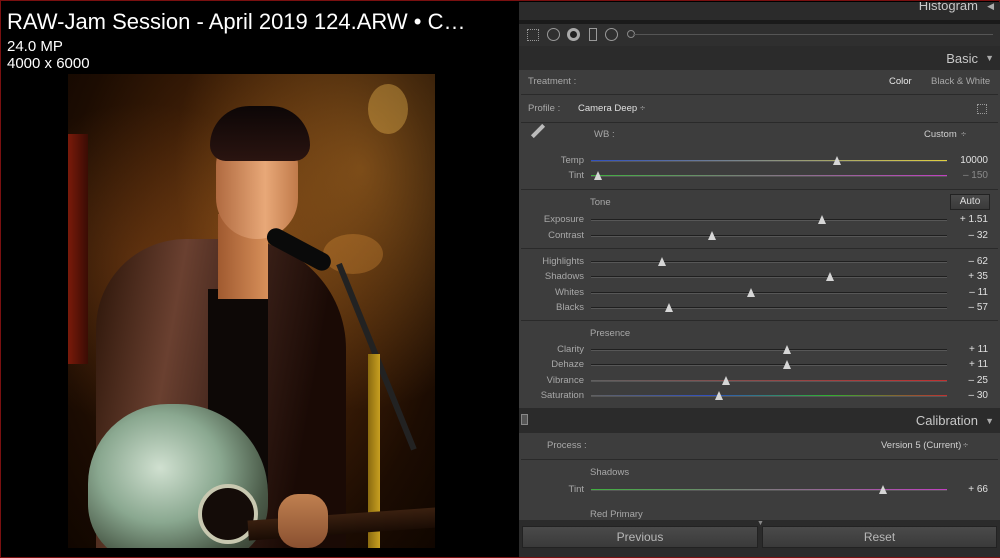 The height and width of the screenshot is (558, 1000). Describe the element at coordinates (563, 219) in the screenshot. I see `exposure-label: Exposure` at that location.